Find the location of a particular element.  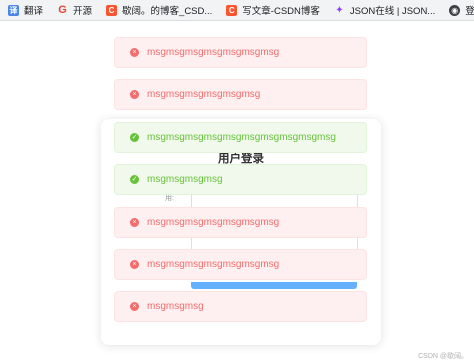

success-message: ✓ msgmsgmsgmsg is located at coordinates (240, 179).